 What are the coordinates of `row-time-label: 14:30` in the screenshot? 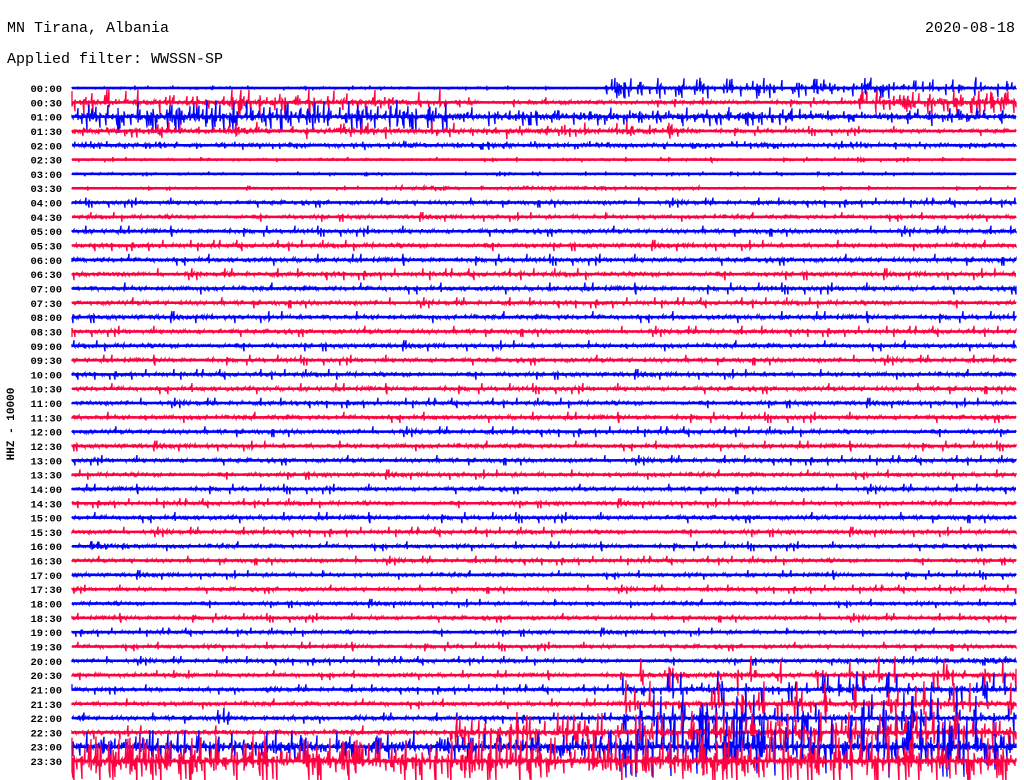 It's located at (46, 505).